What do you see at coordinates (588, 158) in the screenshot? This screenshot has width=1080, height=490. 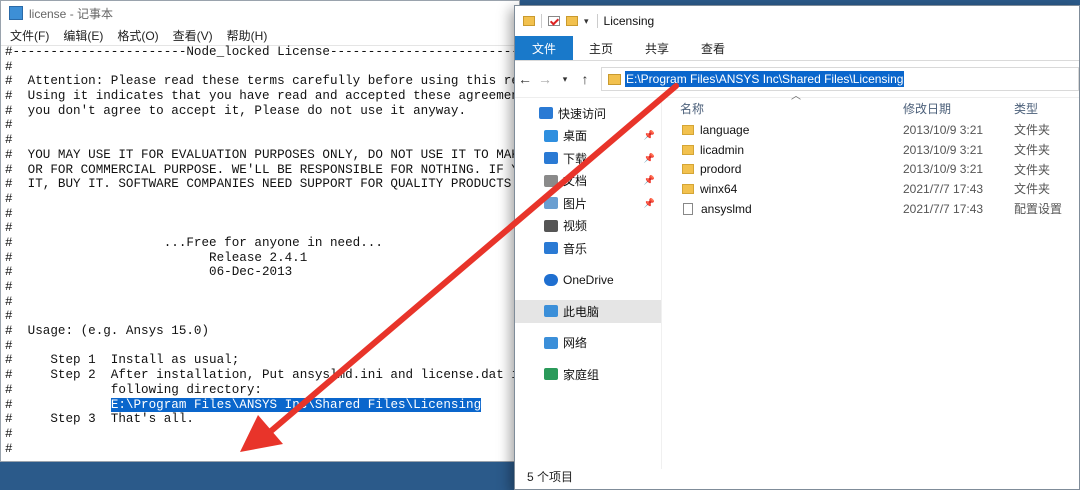 I see `nav-item: 下载 📌` at bounding box center [588, 158].